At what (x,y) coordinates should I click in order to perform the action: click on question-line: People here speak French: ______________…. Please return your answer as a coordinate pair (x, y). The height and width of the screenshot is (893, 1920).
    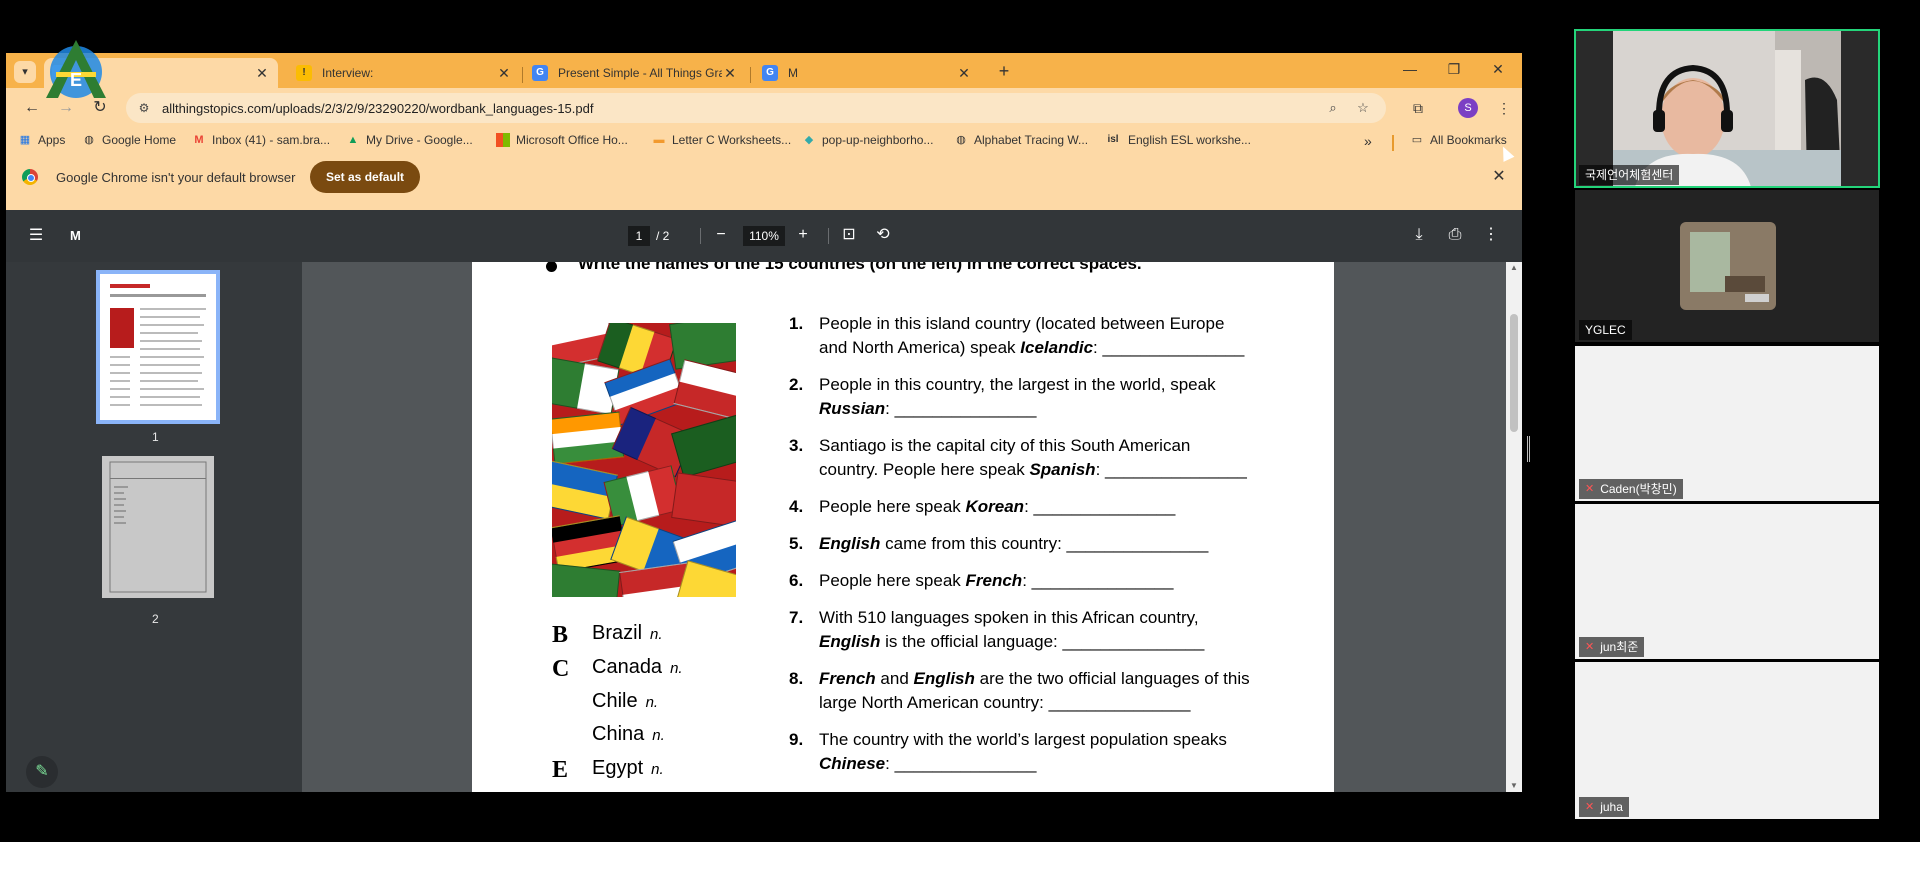
    Looking at the image, I should click on (1049, 581).